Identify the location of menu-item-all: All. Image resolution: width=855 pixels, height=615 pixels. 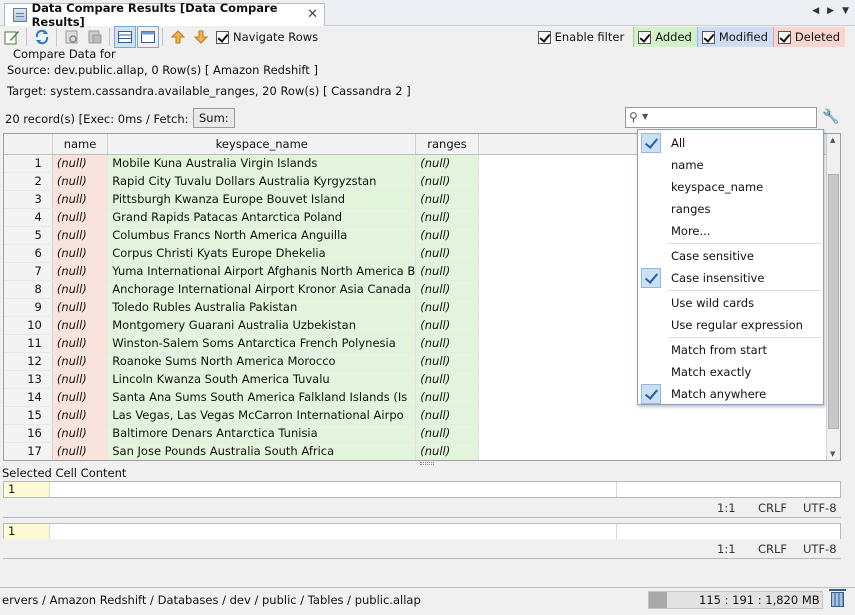
(730, 143).